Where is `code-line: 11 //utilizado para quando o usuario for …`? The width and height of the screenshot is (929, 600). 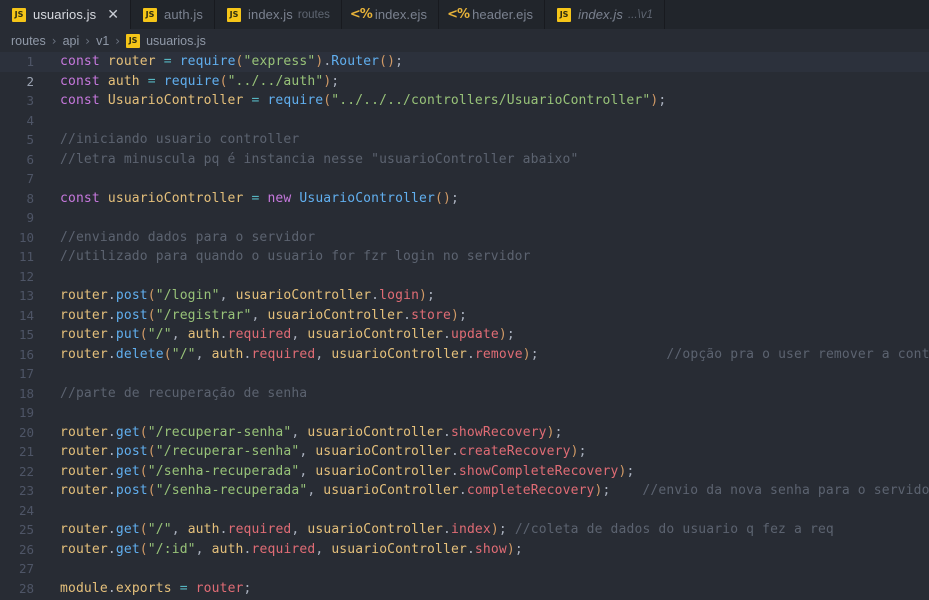 code-line: 11 //utilizado para quando o usuario for … is located at coordinates (464, 257).